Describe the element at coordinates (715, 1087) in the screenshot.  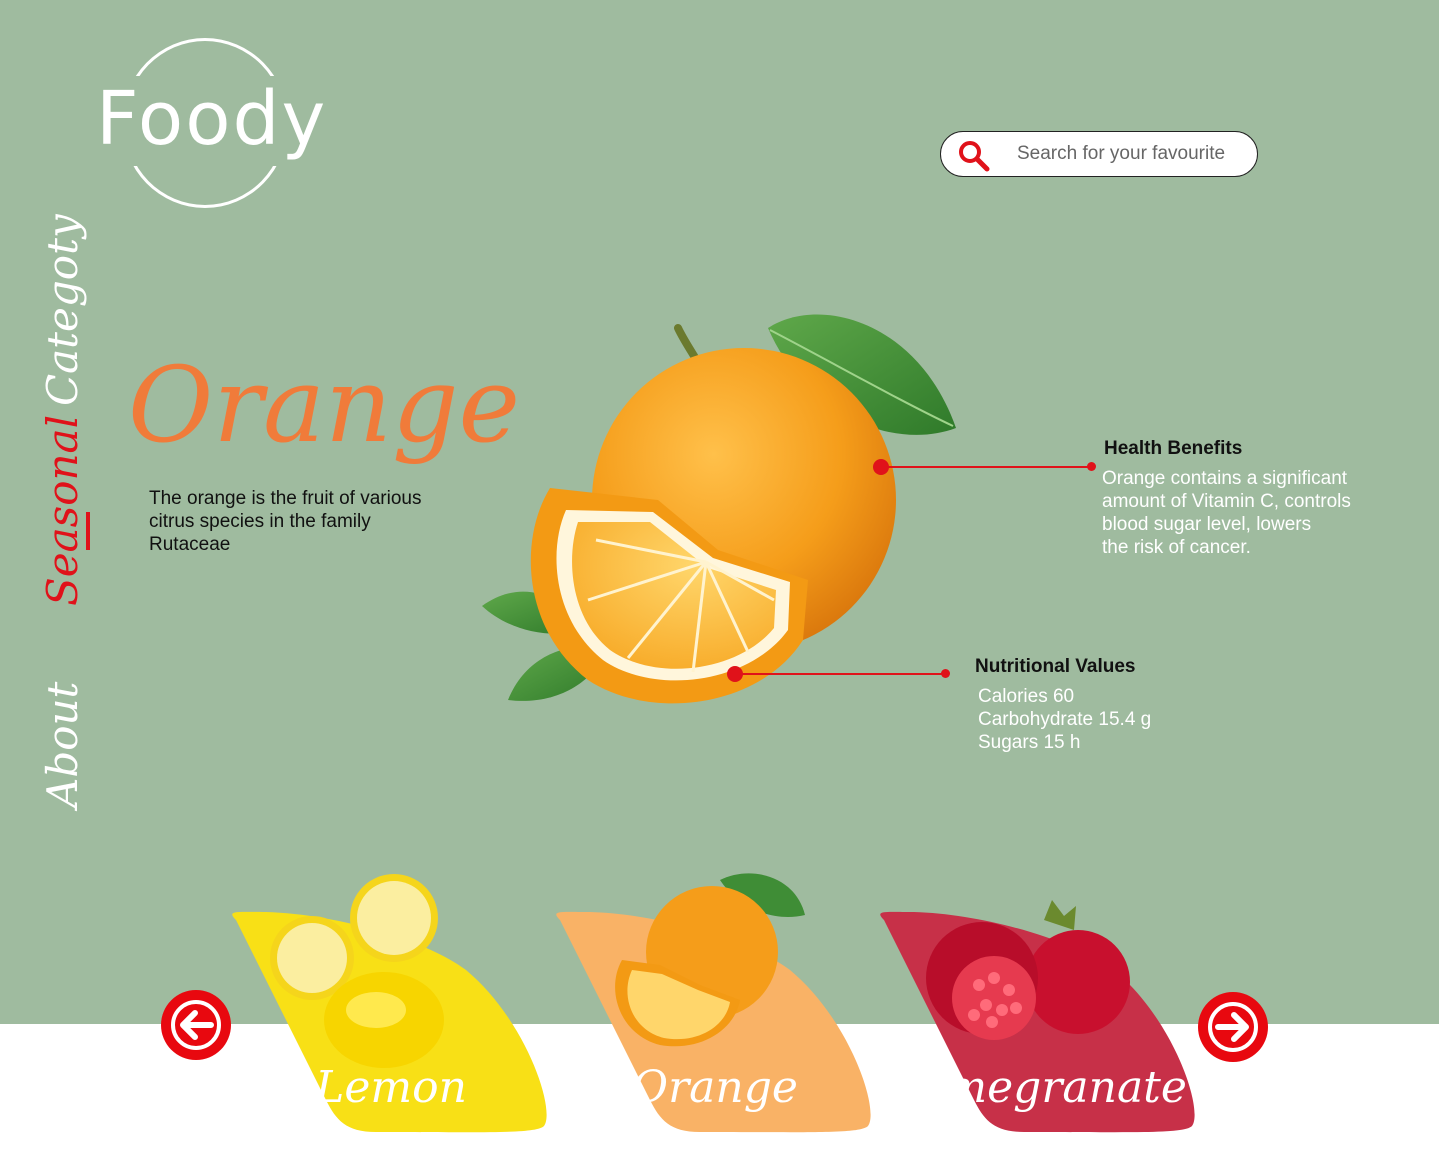
I see `carousel-label-orange: Orange` at that location.